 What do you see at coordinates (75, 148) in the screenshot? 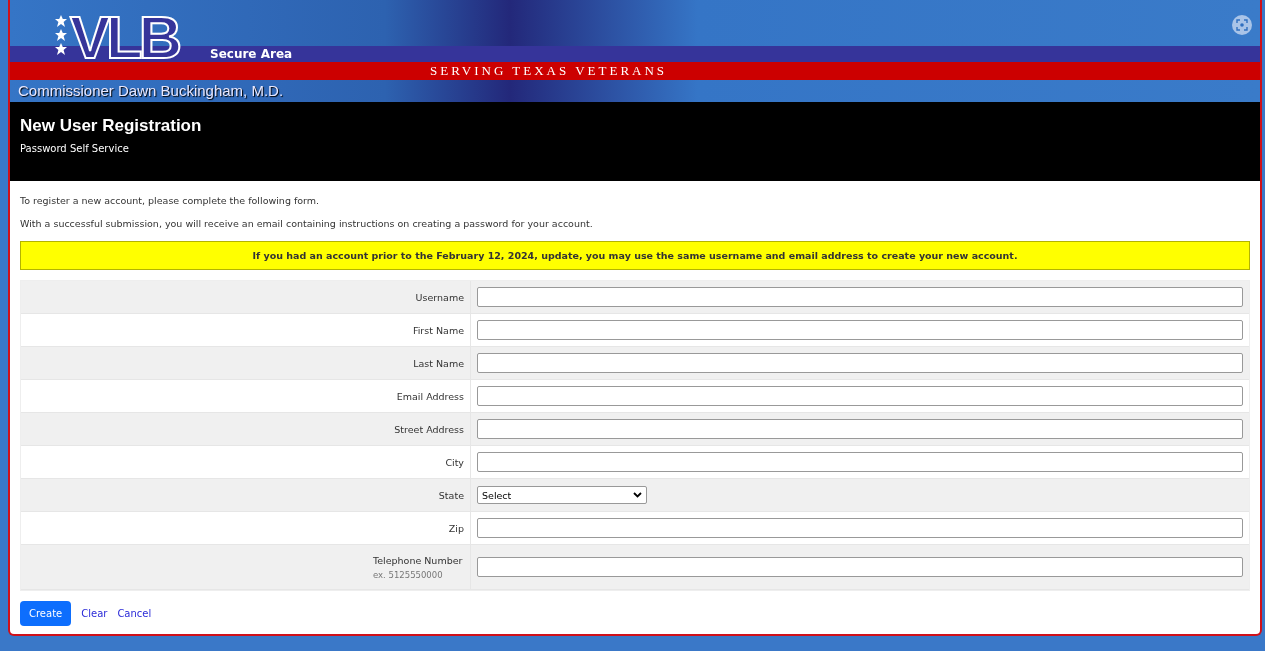
I see `page-subtitle: Password Self Service` at bounding box center [75, 148].